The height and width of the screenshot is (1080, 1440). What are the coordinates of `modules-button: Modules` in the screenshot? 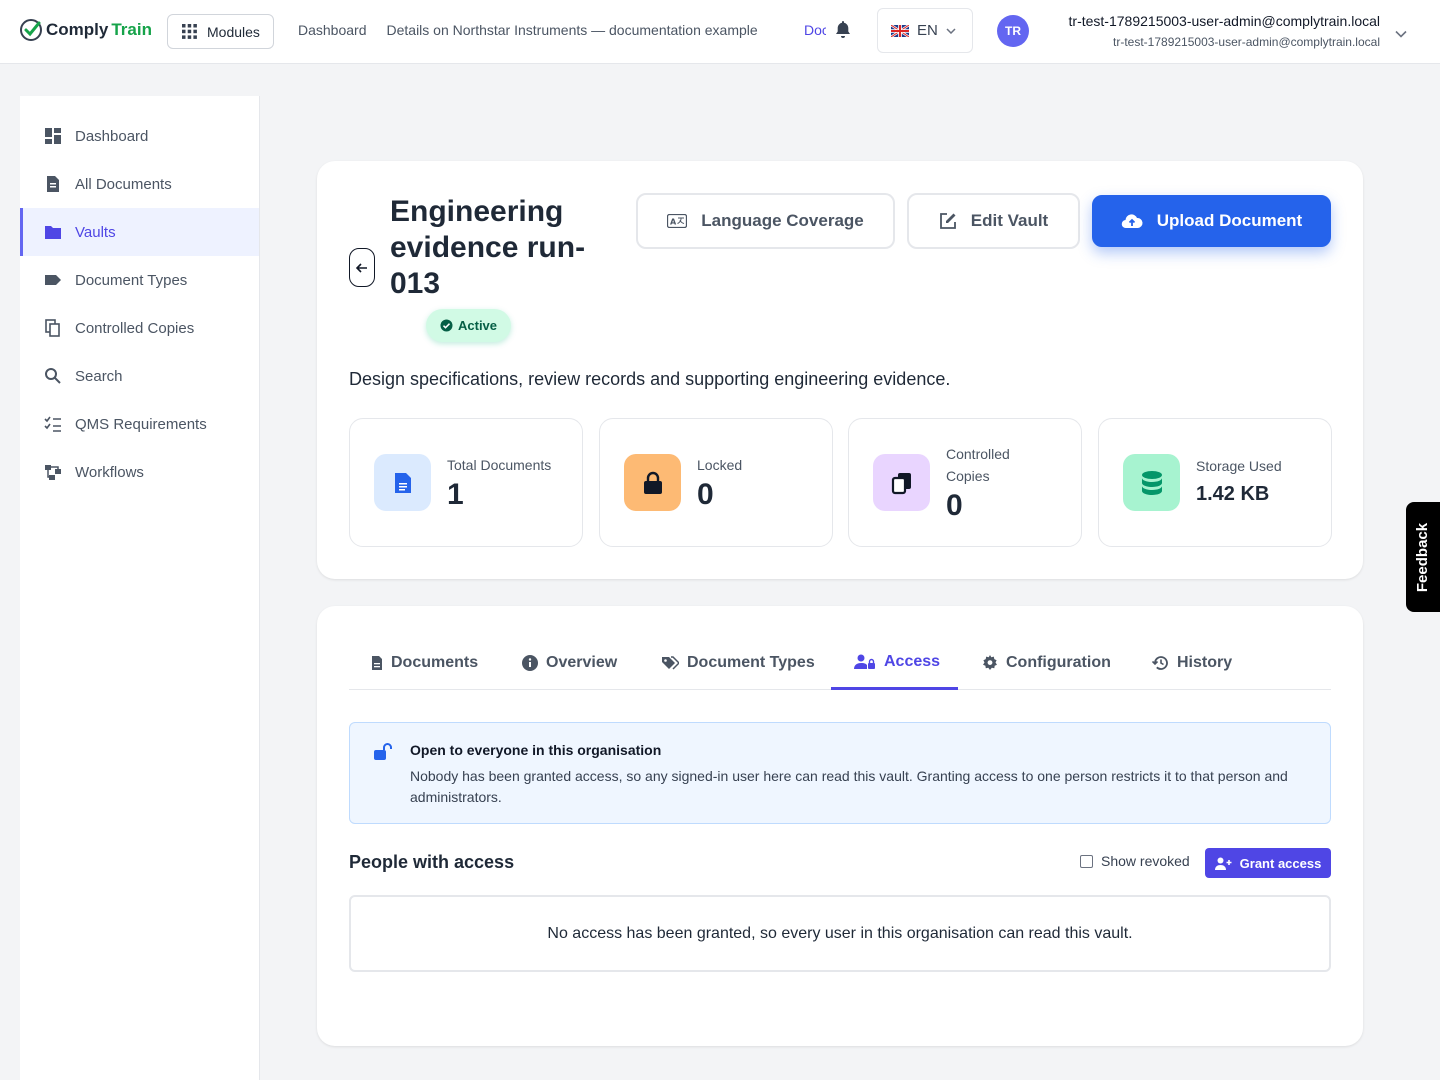 It's located at (220, 31).